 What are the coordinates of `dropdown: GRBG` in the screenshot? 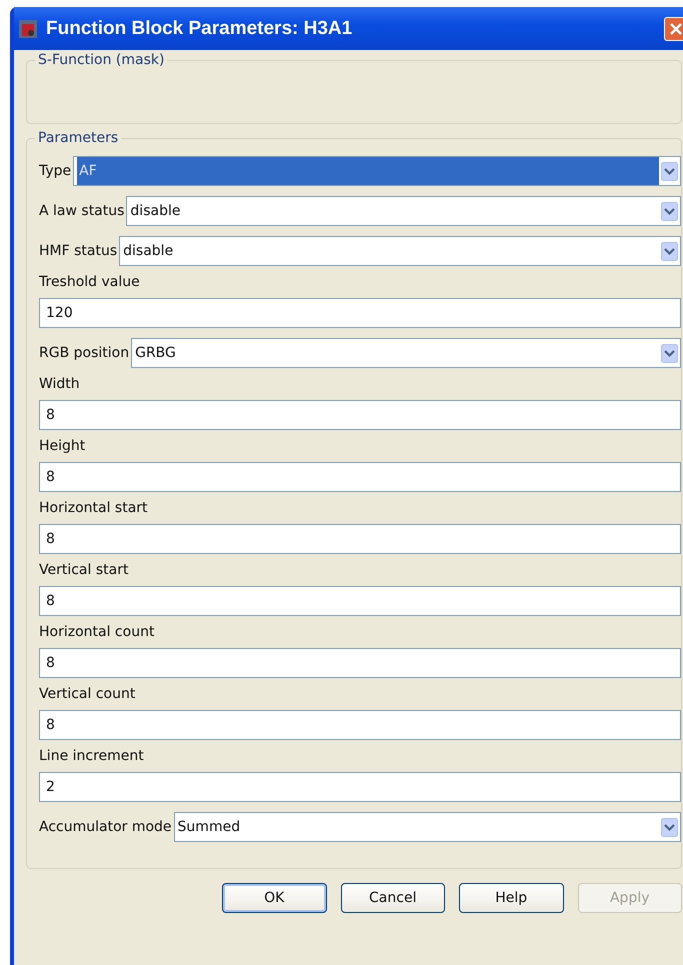 It's located at (406, 353).